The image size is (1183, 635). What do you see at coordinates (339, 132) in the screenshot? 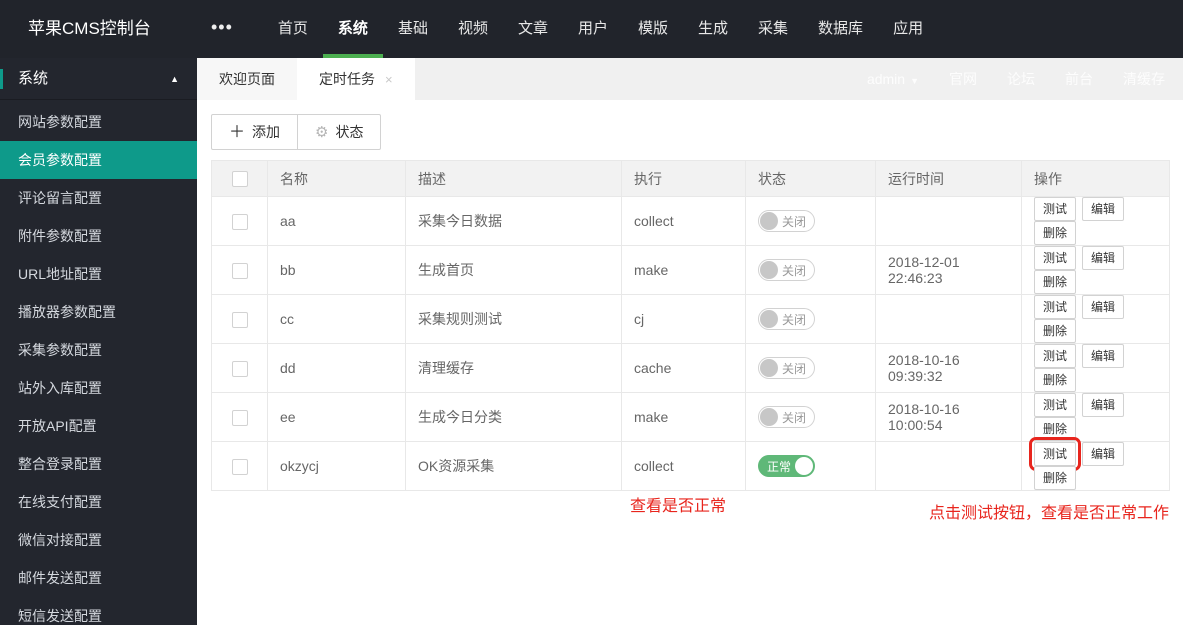
I see `status-button: ⚙ 状态` at bounding box center [339, 132].